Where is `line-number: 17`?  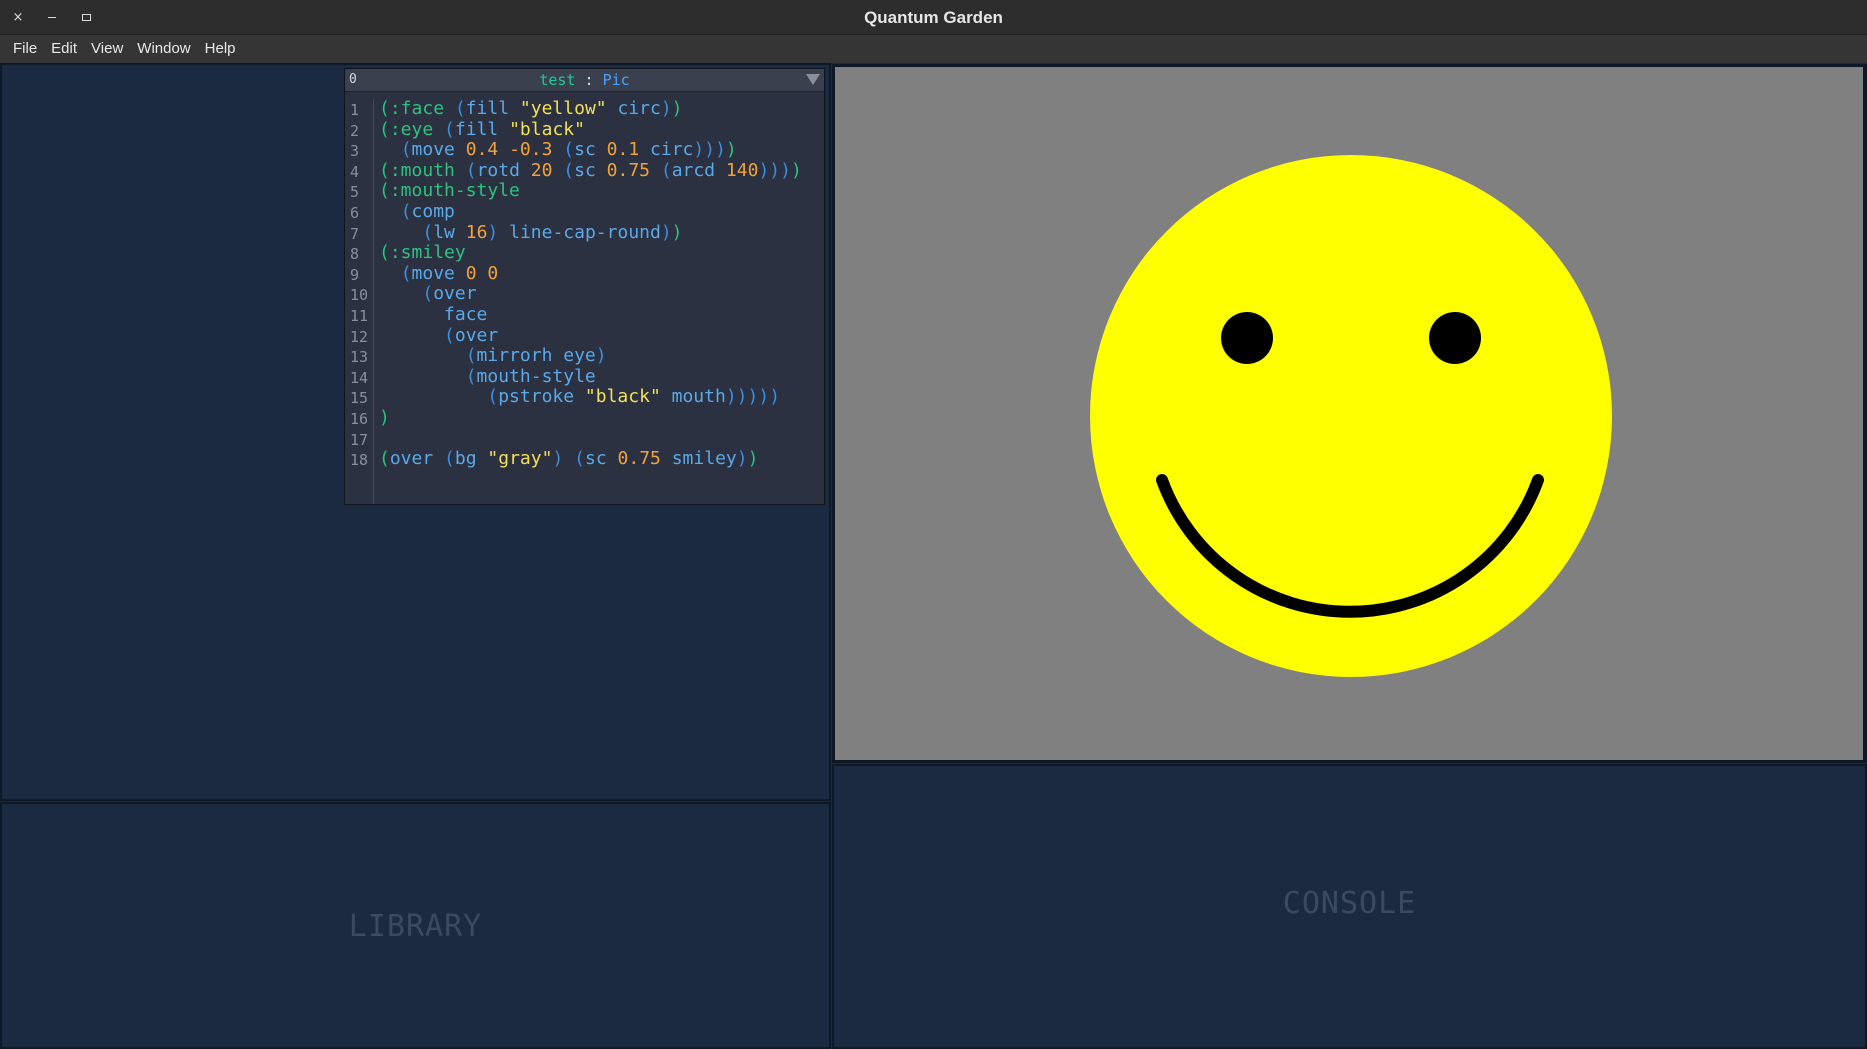 line-number: 17 is located at coordinates (359, 439).